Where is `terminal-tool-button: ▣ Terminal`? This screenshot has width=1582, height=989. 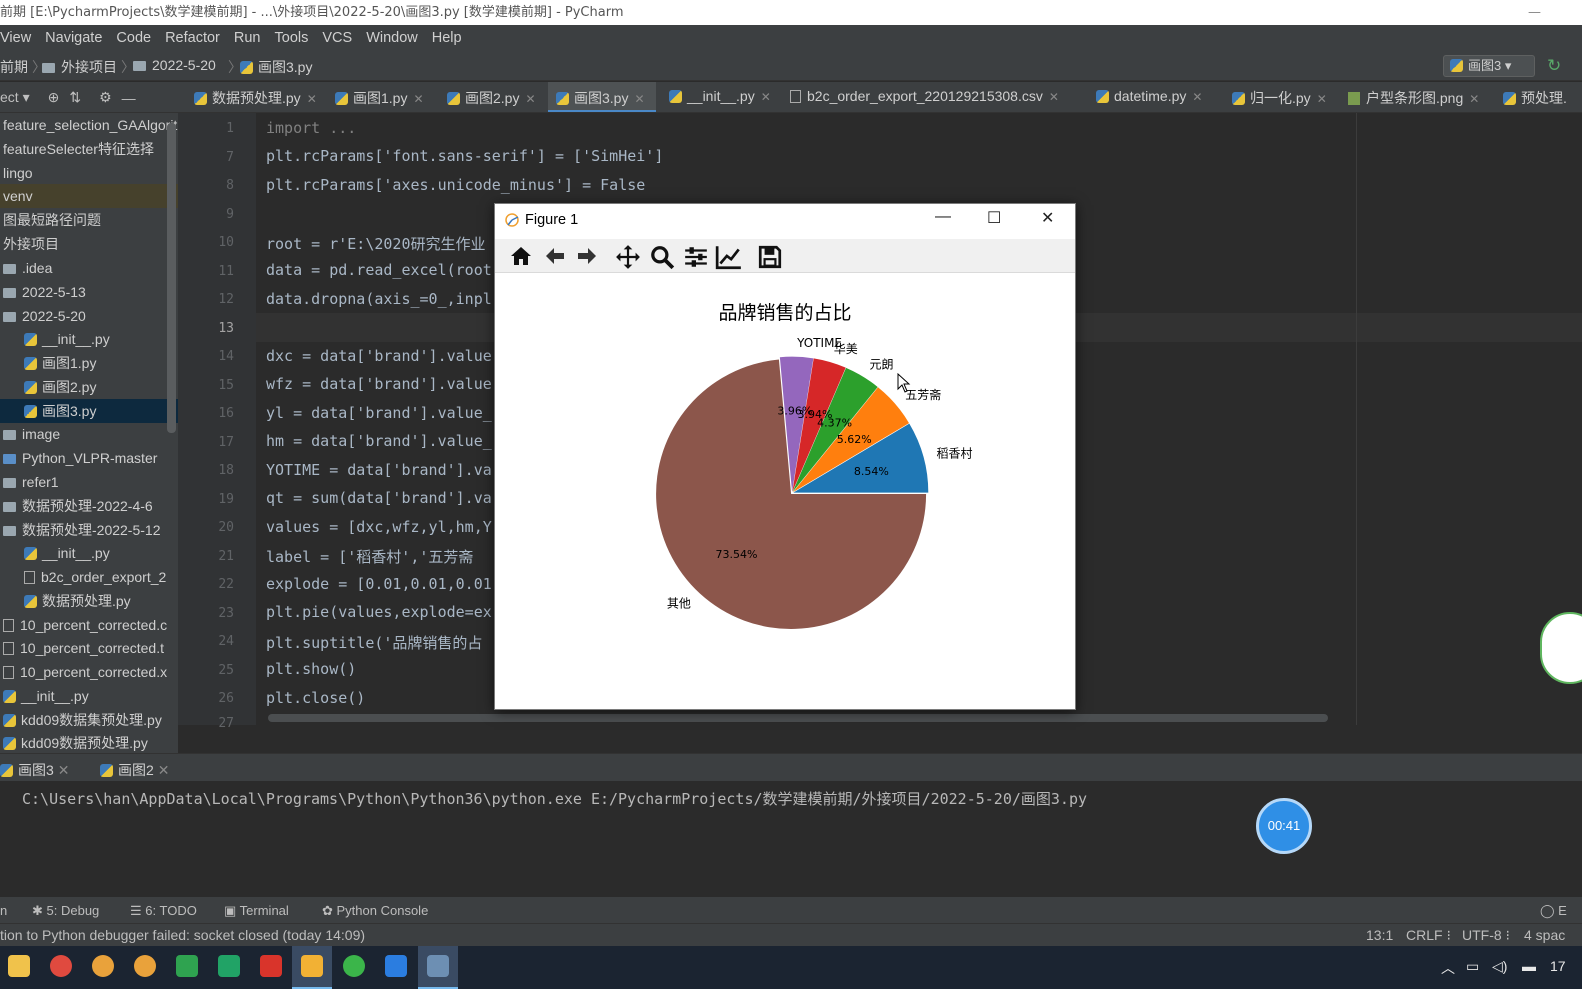 terminal-tool-button: ▣ Terminal is located at coordinates (256, 911).